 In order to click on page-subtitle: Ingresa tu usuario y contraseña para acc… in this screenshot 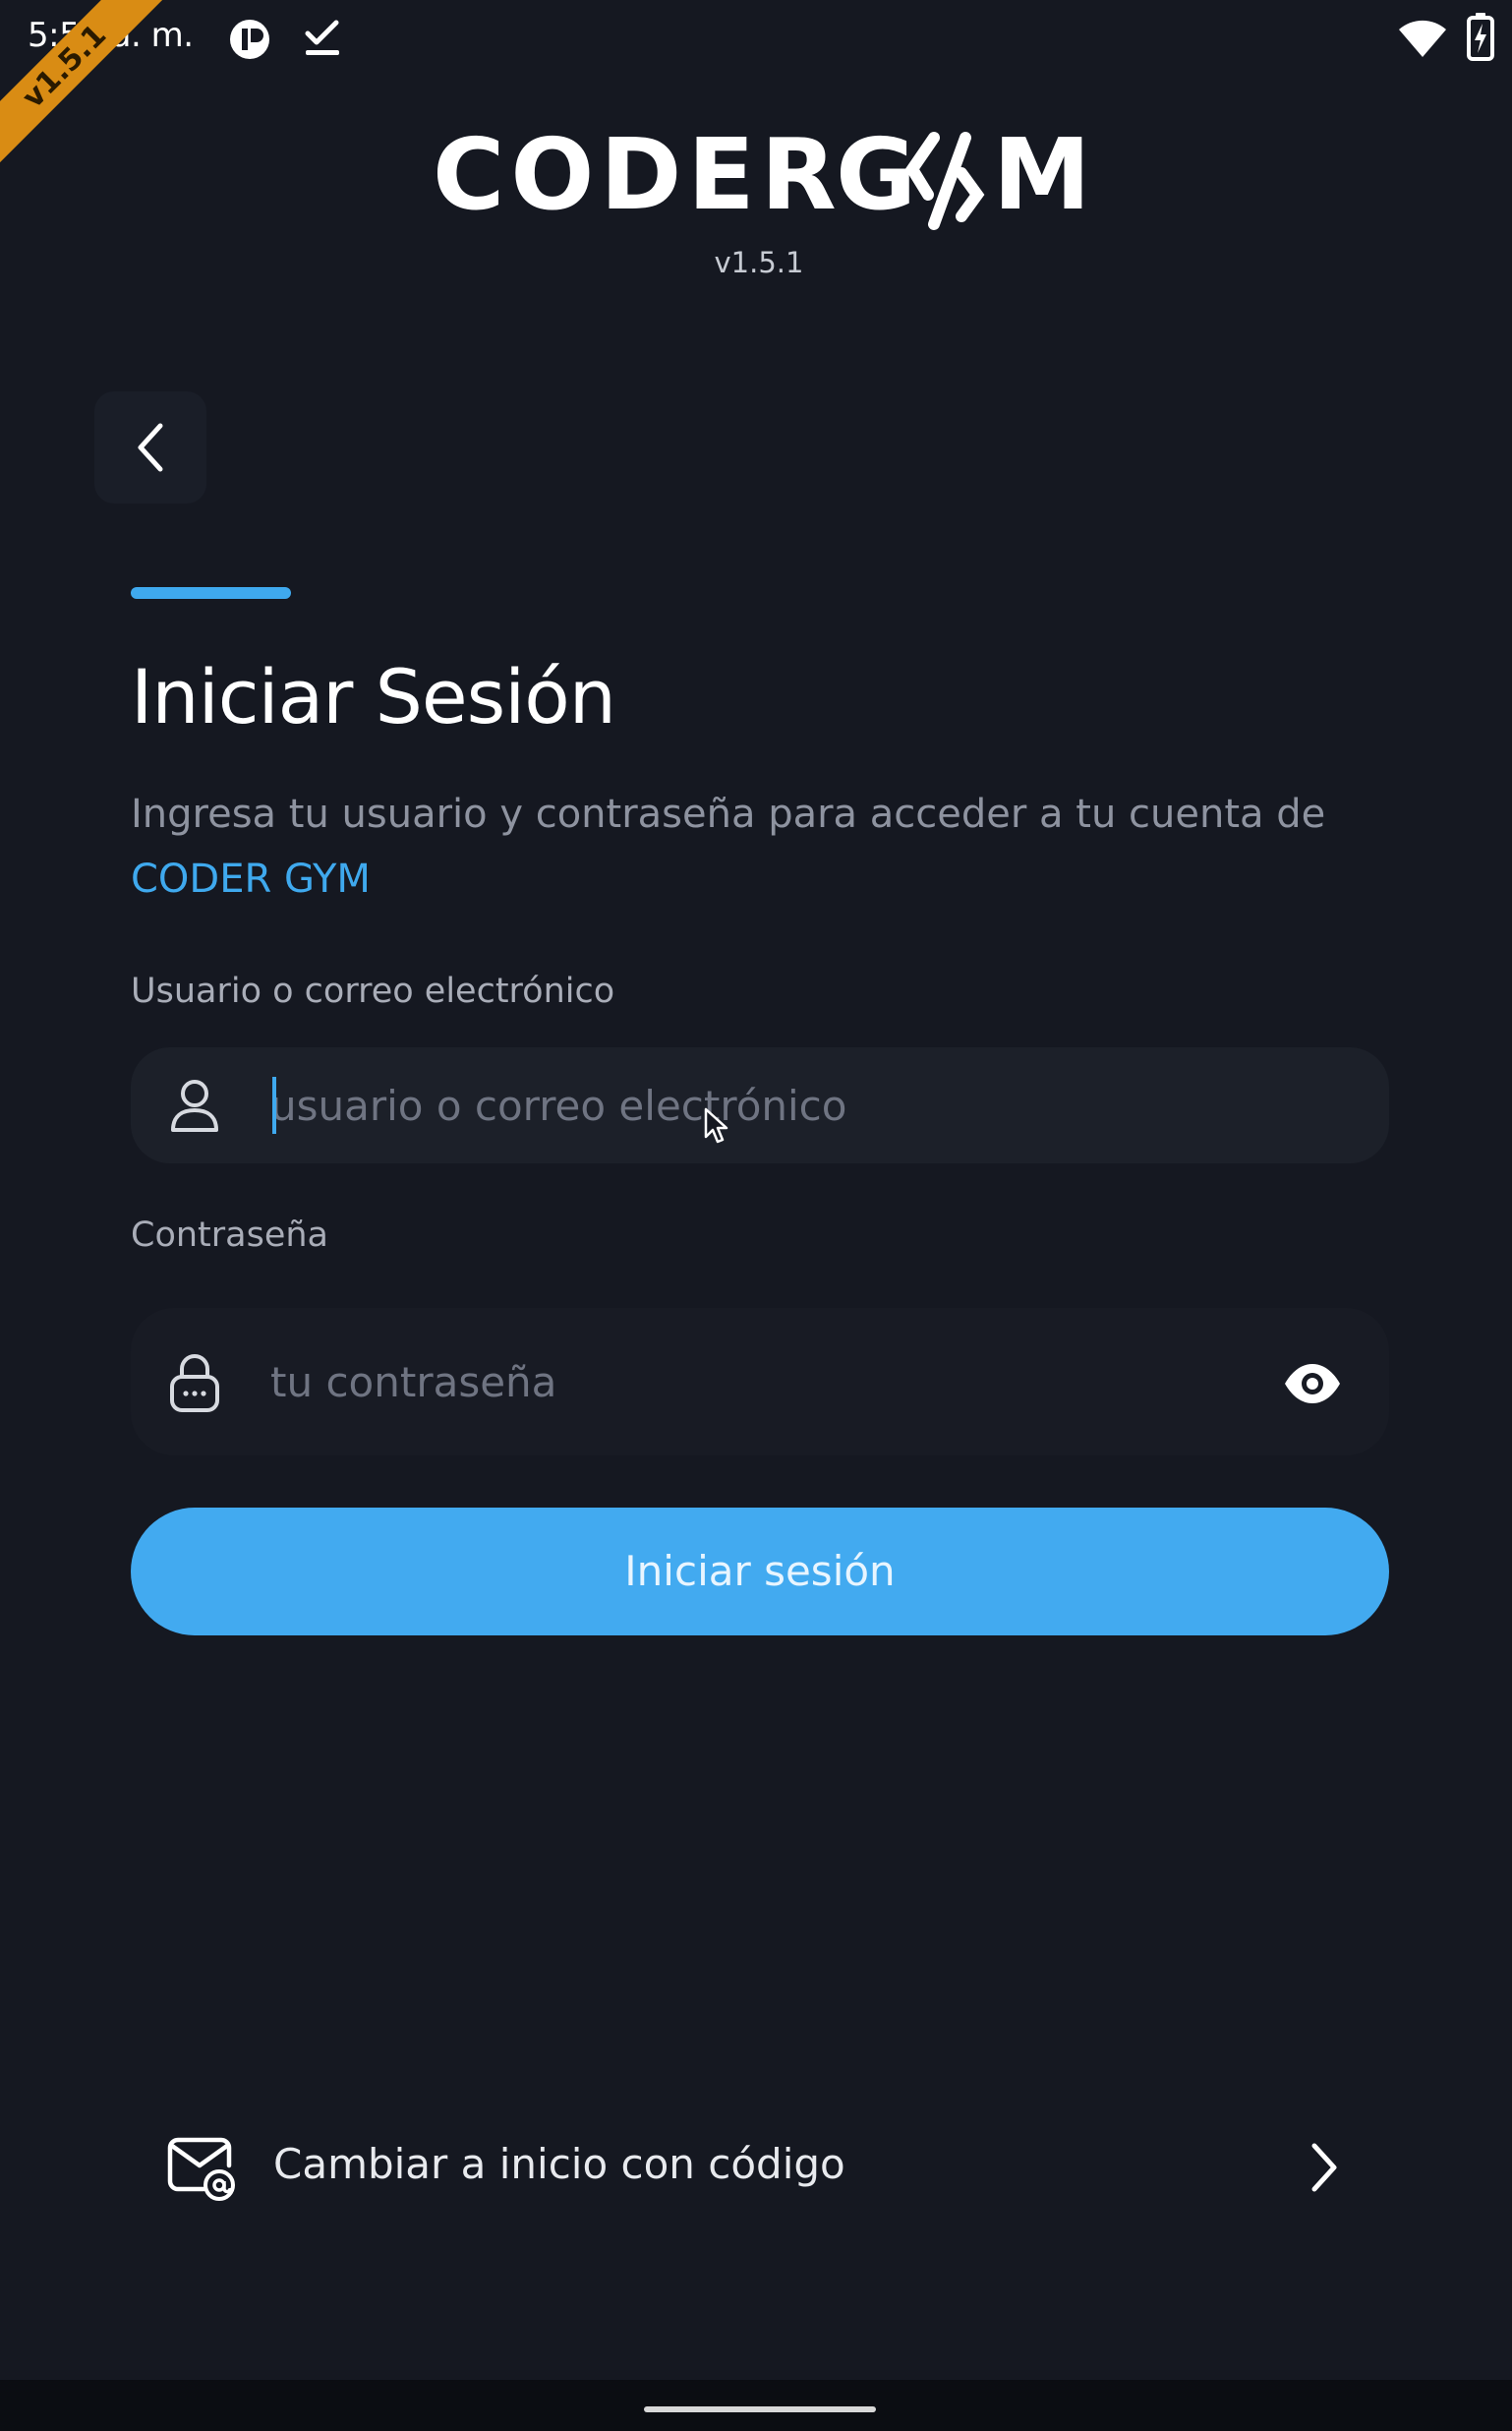, I will do `click(770, 847)`.